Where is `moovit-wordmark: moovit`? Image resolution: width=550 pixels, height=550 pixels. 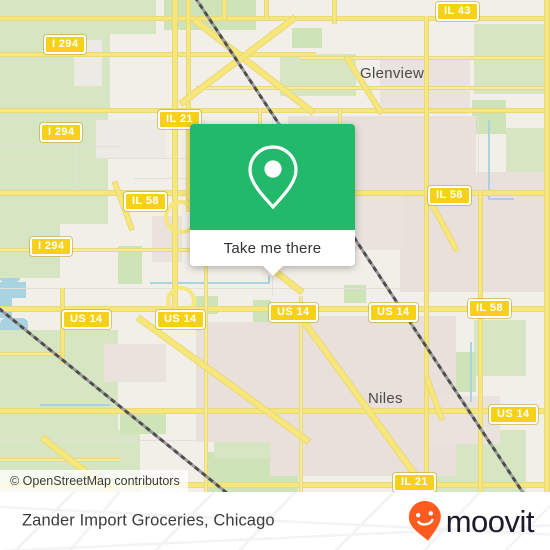 moovit-wordmark: moovit is located at coordinates (490, 521).